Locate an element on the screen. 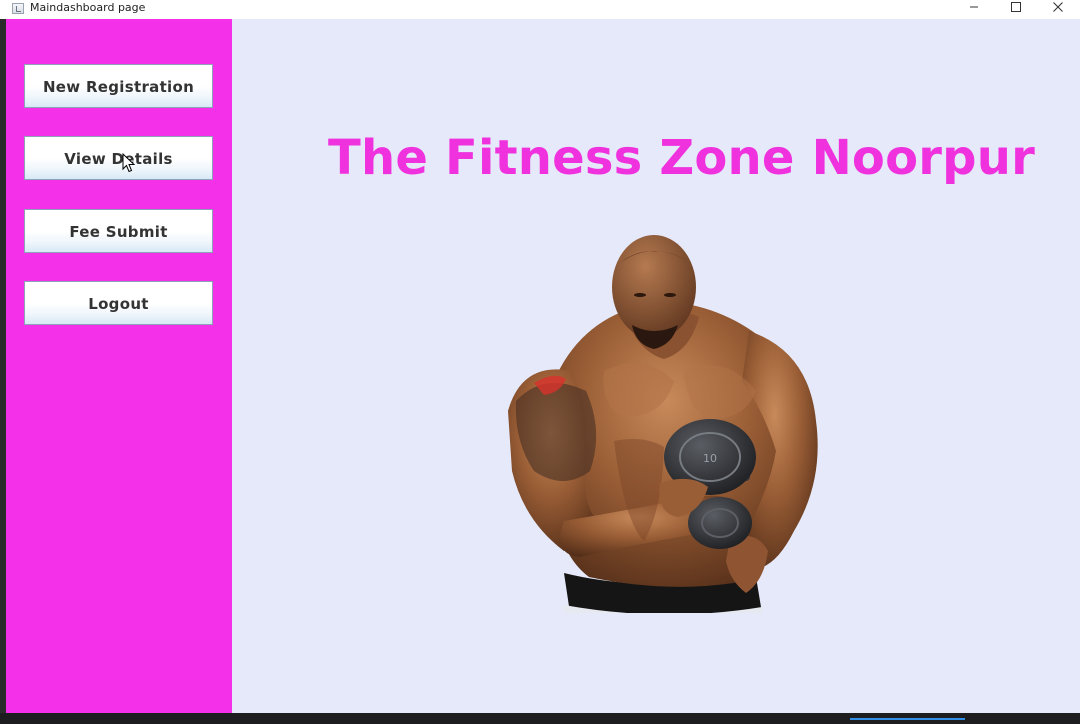  maximize-button is located at coordinates (1016, 9).